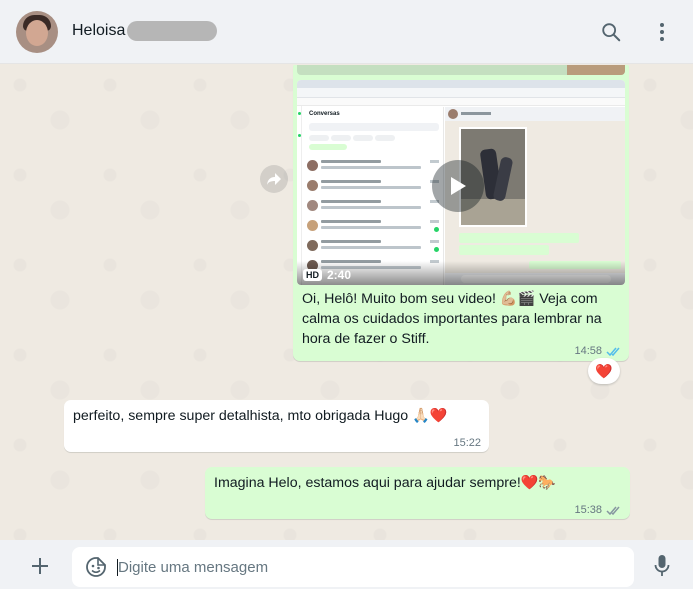  I want to click on microphone-icon, so click(662, 565).